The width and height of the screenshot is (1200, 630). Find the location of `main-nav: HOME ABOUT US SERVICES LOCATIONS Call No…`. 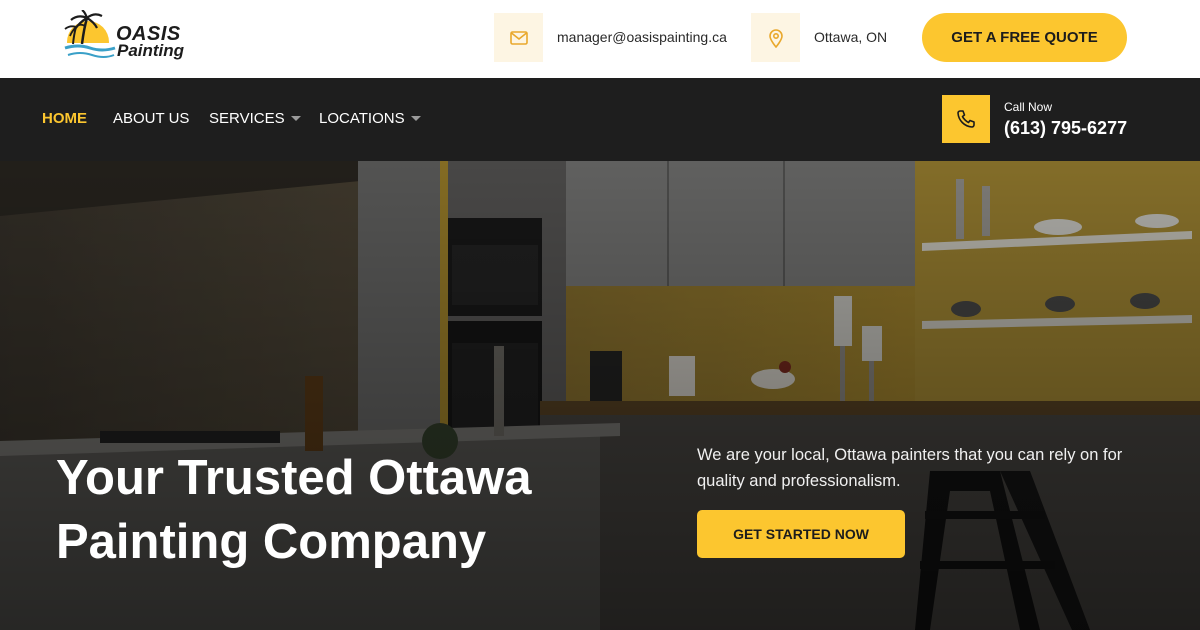

main-nav: HOME ABOUT US SERVICES LOCATIONS Call No… is located at coordinates (600, 119).